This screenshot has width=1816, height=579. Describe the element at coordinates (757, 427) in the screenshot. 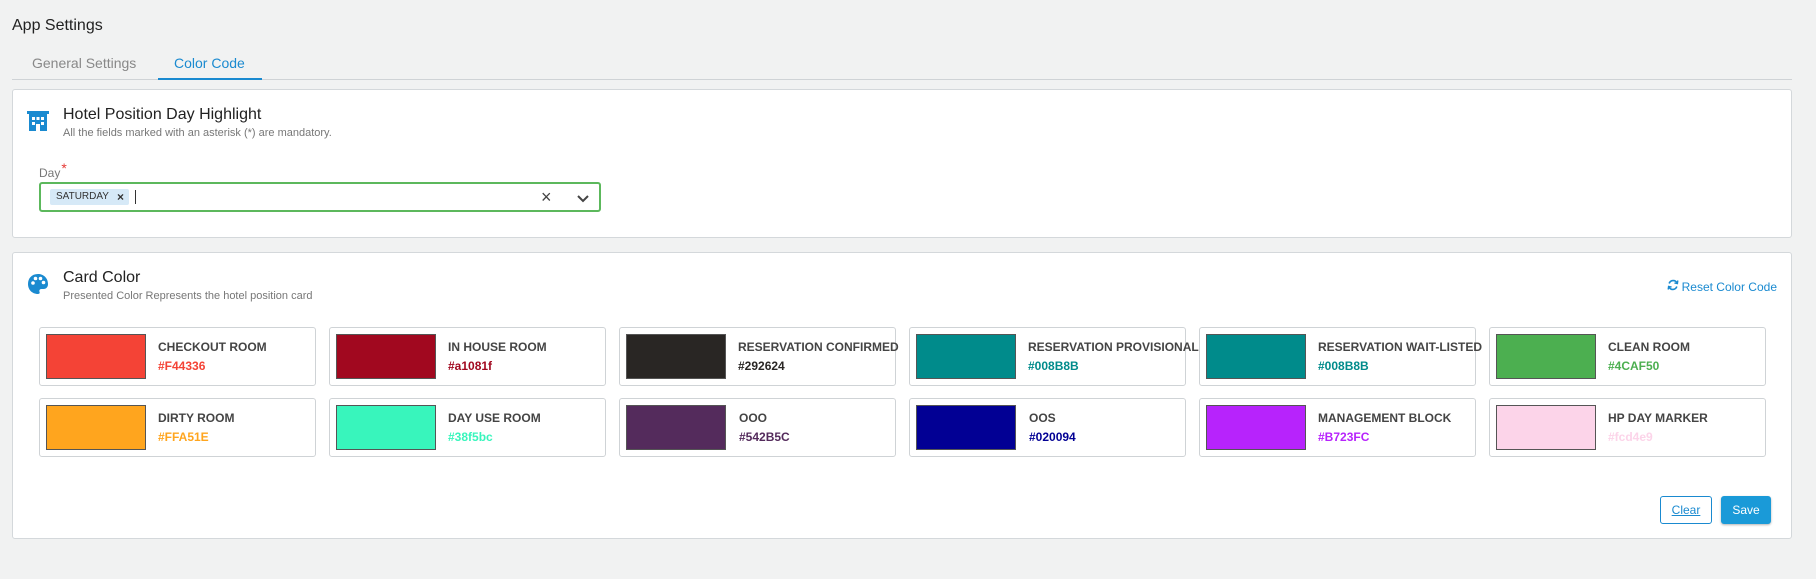

I see `color-card: OOO #542B5C` at that location.